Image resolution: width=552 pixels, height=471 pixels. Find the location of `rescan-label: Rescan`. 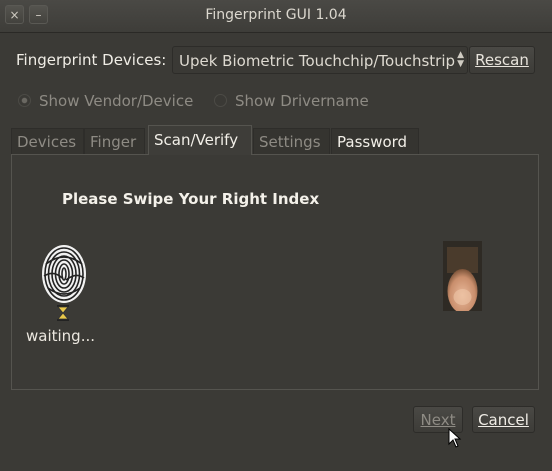

rescan-label: Rescan is located at coordinates (502, 60).